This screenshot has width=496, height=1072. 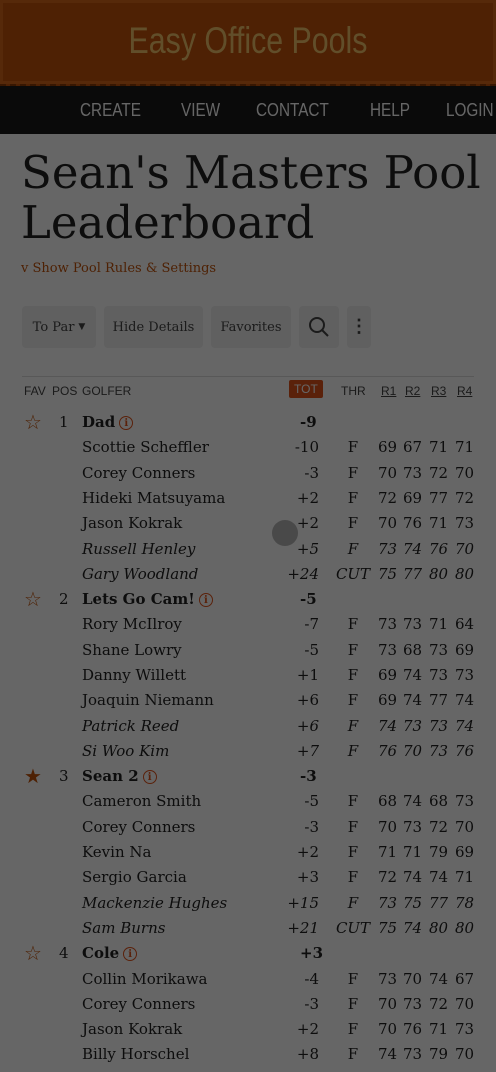 I want to click on golfer-row: Hideki Matsuyama +2 F 72 69 77 72, so click(x=248, y=499).